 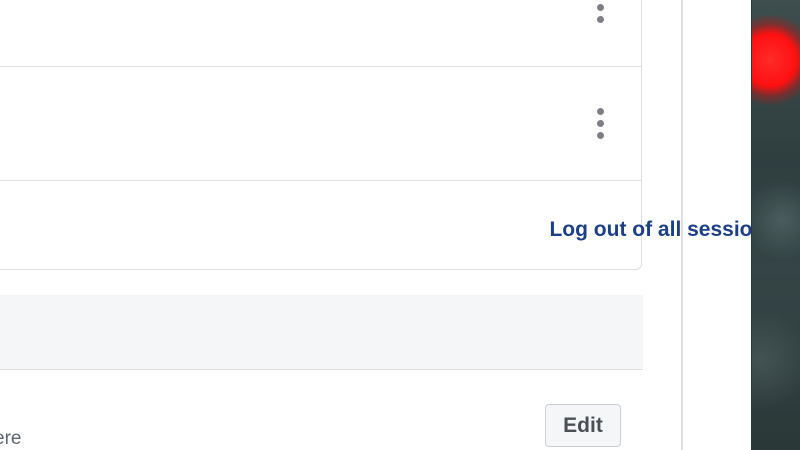 I want to click on log-out-all-sessions-link: Log out of all sessions, so click(x=663, y=230).